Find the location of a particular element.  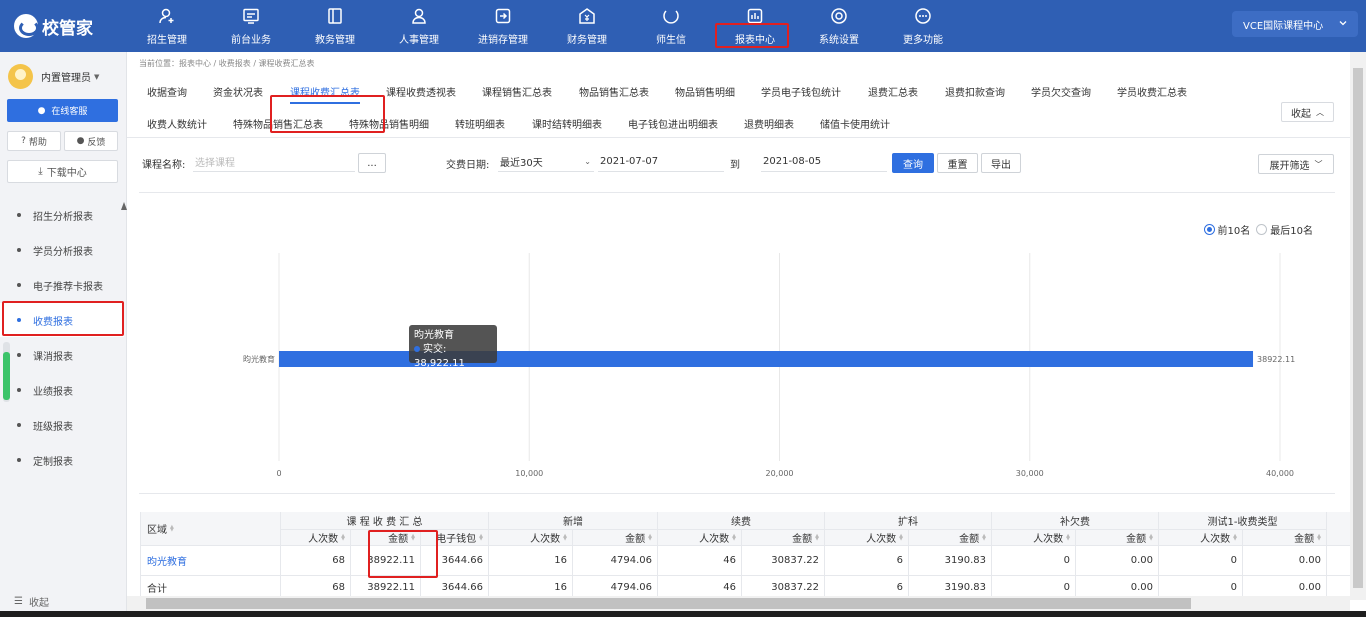

nav-label: 教务管理 is located at coordinates (335, 40).